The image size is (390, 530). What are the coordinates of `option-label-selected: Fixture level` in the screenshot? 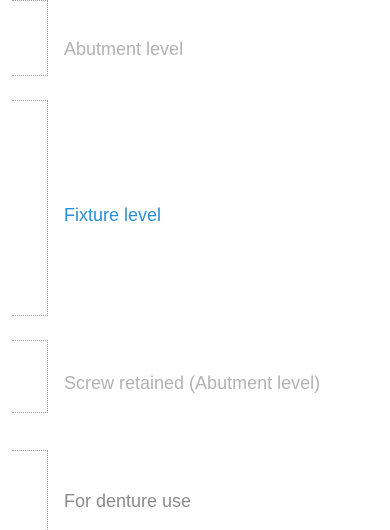 It's located at (112, 215).